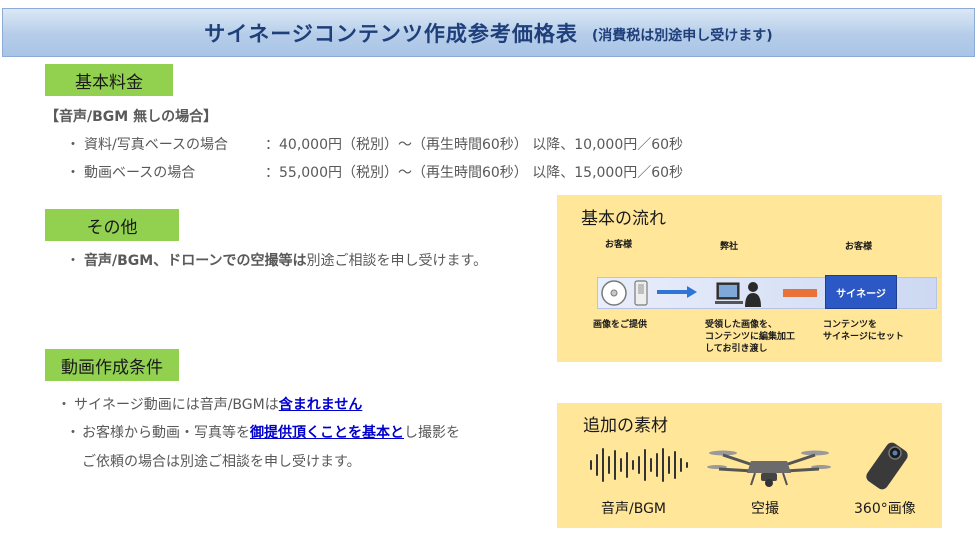 The image size is (977, 540). Describe the element at coordinates (887, 466) in the screenshot. I see `360-camera-icon` at that location.